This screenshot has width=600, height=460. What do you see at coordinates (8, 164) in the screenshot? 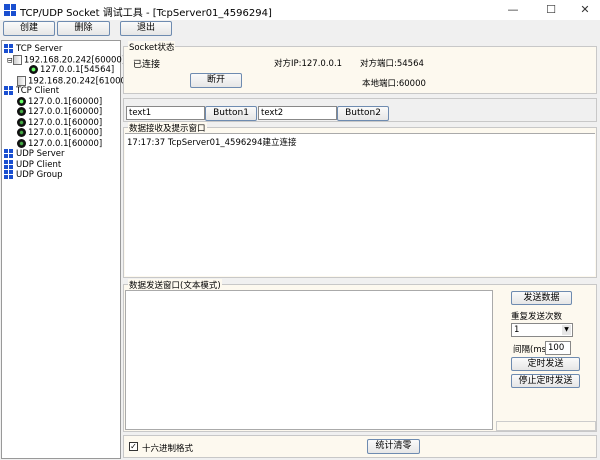
I see `udp-client-icon` at bounding box center [8, 164].